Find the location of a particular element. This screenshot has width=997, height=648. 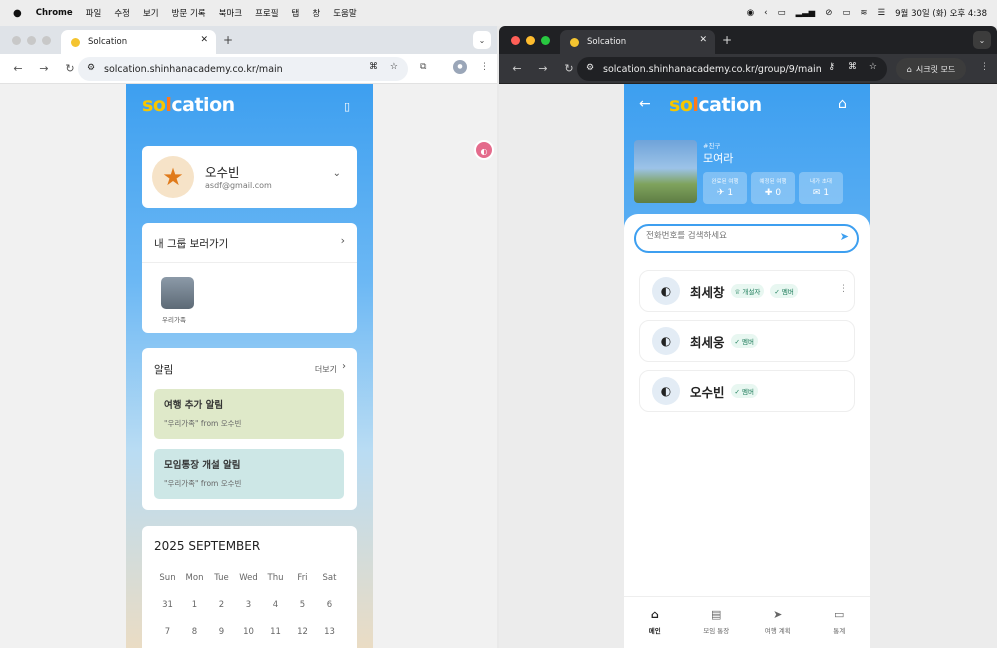

menu-item-history: 방문 기록 is located at coordinates (189, 13).